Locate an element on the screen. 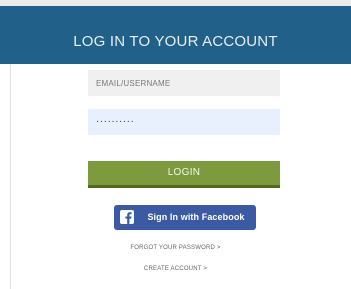 This screenshot has width=351, height=289. email-username-input is located at coordinates (184, 83).